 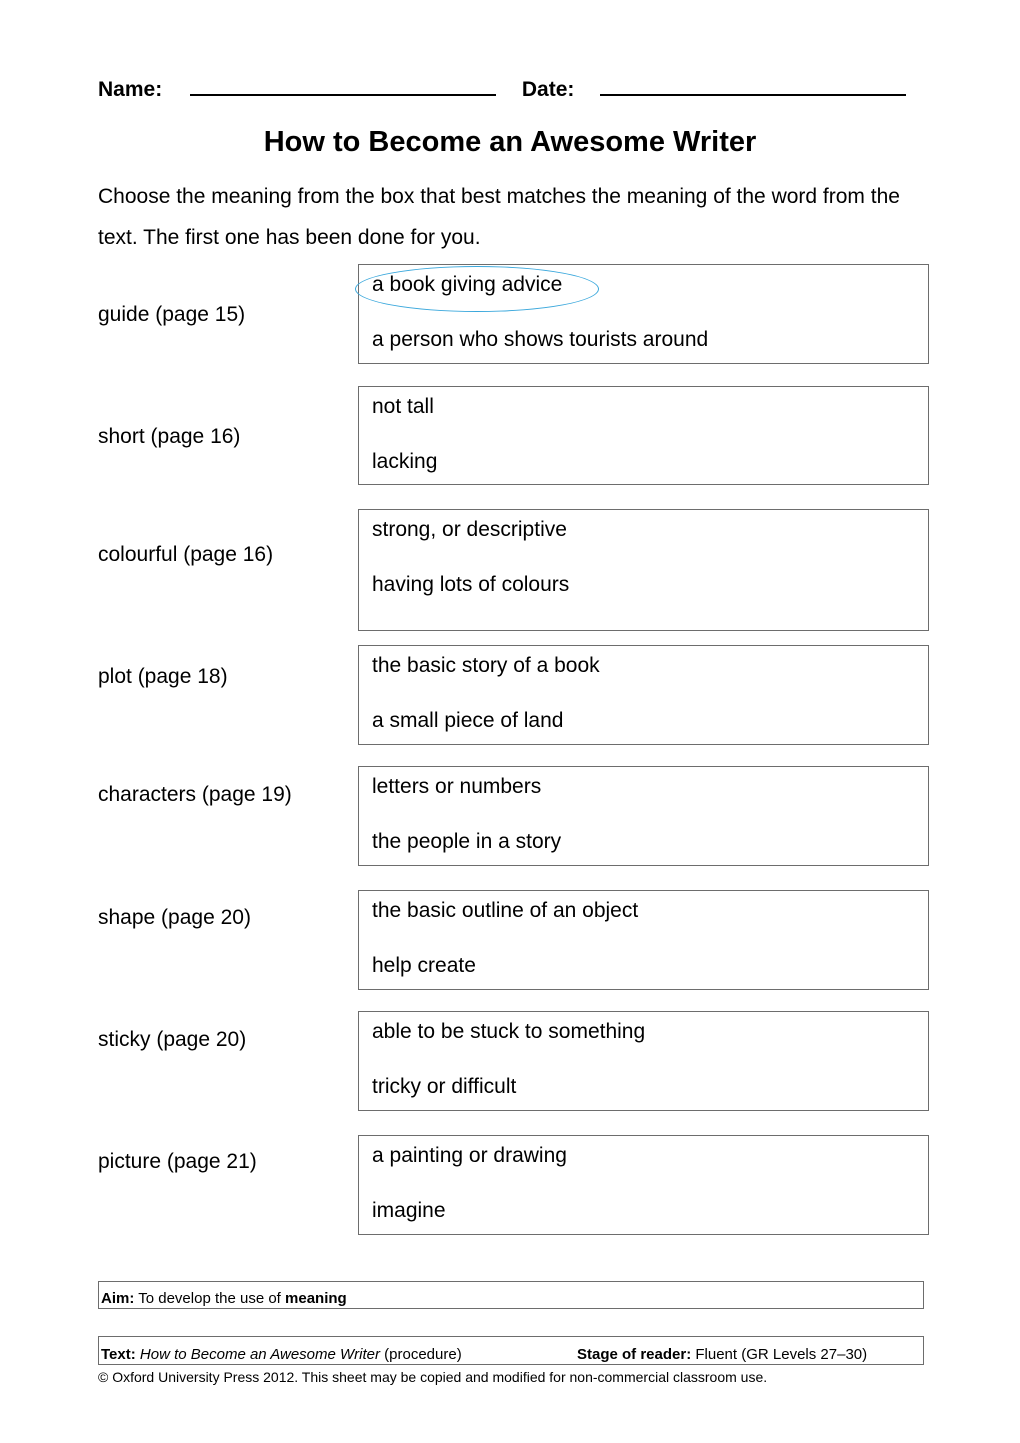 I want to click on meaning-option: a small piece of land, so click(x=467, y=721).